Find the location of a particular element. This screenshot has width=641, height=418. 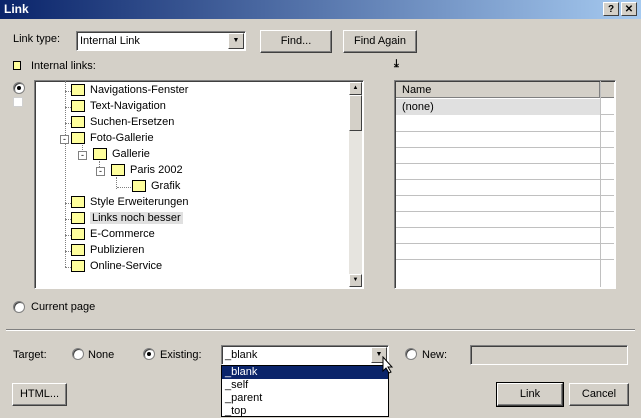

tree-item: Navigations-Fenster is located at coordinates (143, 91).